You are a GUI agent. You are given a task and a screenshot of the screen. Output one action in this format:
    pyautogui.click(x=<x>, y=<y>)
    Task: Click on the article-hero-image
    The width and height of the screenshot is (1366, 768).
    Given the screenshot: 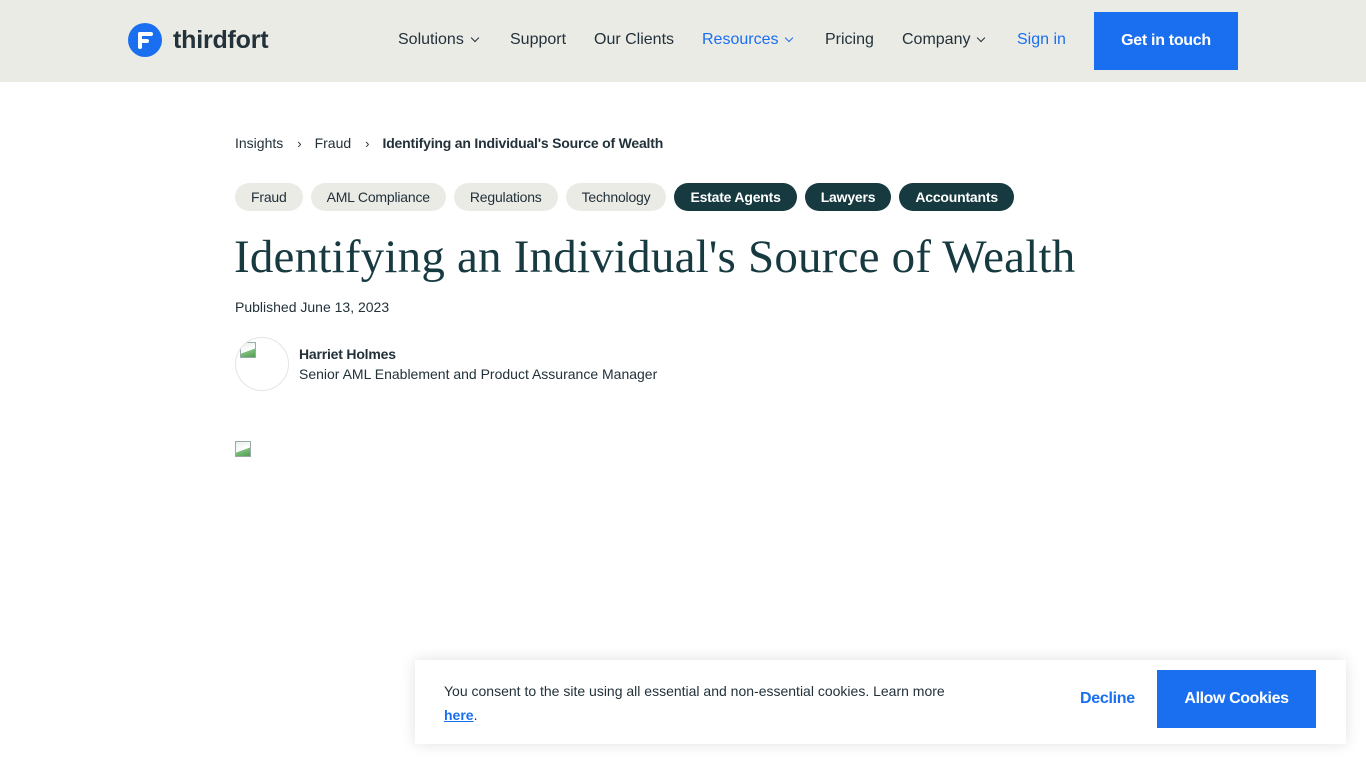 What is the action you would take?
    pyautogui.click(x=243, y=449)
    